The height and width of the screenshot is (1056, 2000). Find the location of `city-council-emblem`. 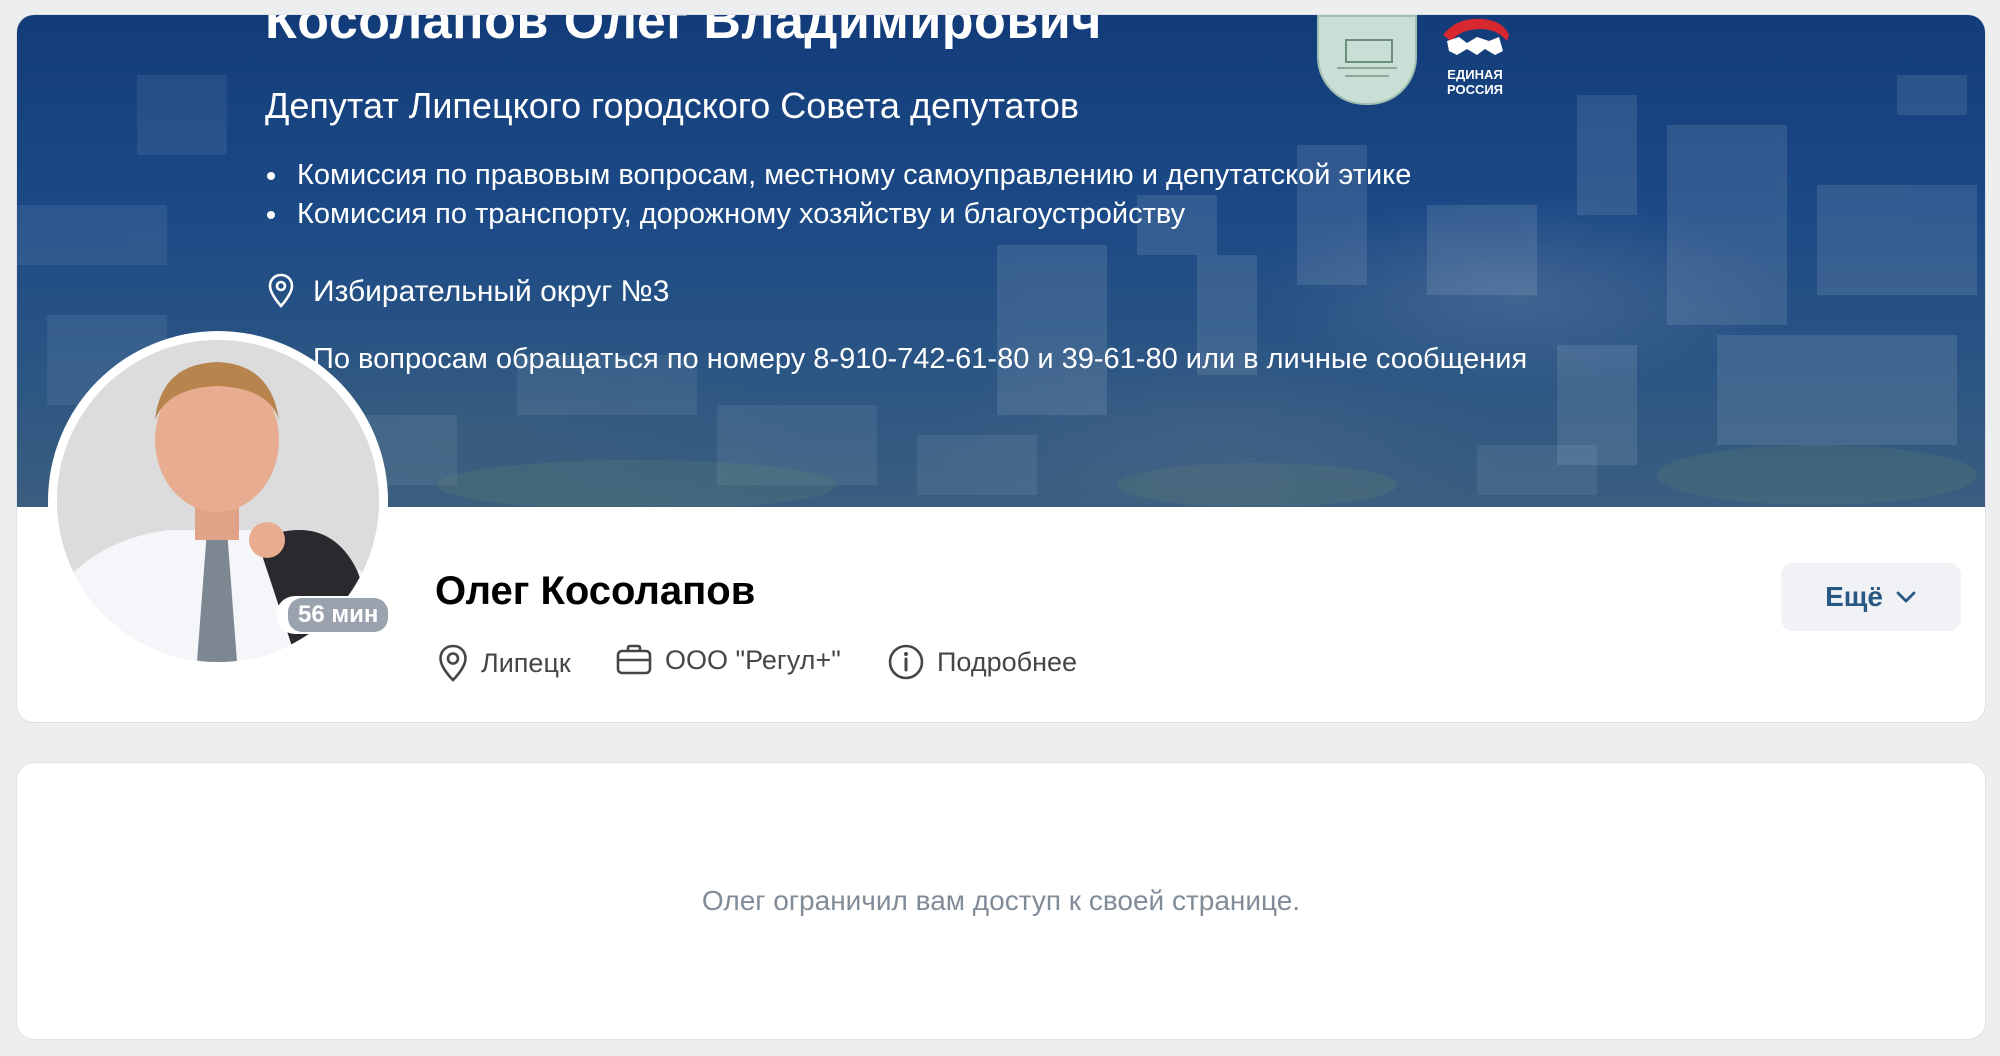

city-council-emblem is located at coordinates (1367, 60).